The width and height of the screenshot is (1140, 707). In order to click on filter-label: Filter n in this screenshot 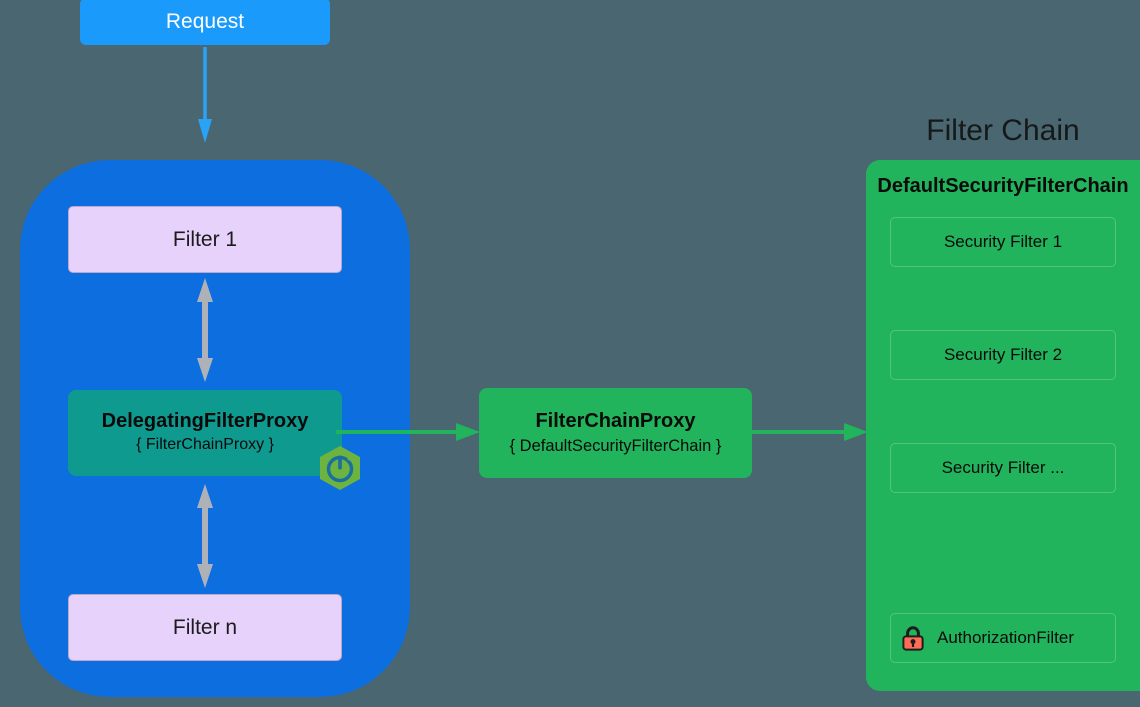, I will do `click(205, 627)`.